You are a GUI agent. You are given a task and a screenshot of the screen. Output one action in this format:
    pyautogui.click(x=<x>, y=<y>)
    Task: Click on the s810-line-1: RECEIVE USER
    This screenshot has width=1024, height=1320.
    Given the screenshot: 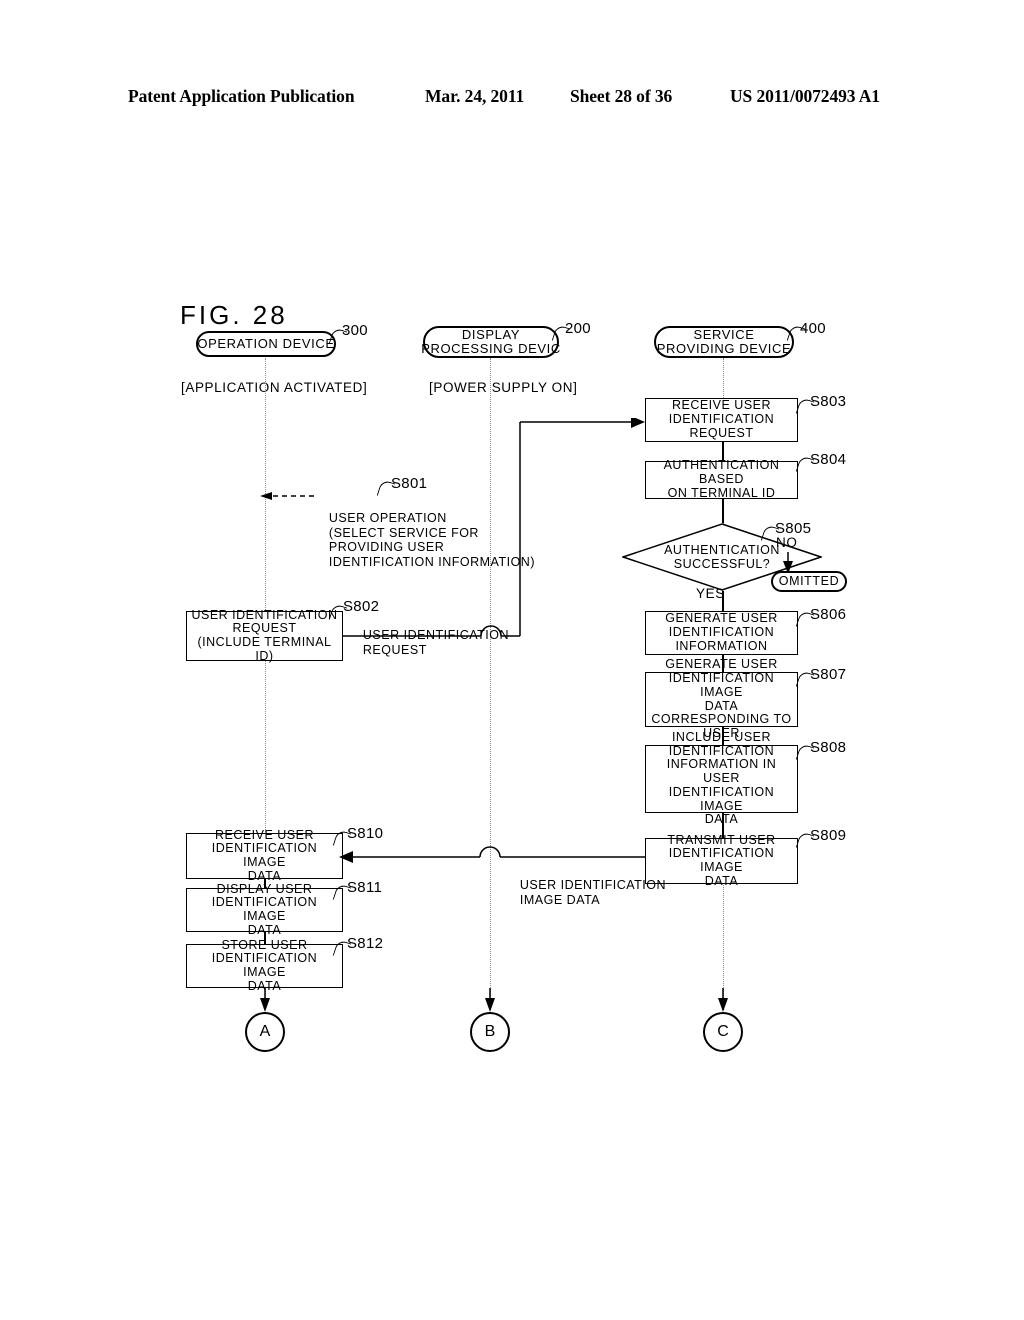 What is the action you would take?
    pyautogui.click(x=264, y=834)
    